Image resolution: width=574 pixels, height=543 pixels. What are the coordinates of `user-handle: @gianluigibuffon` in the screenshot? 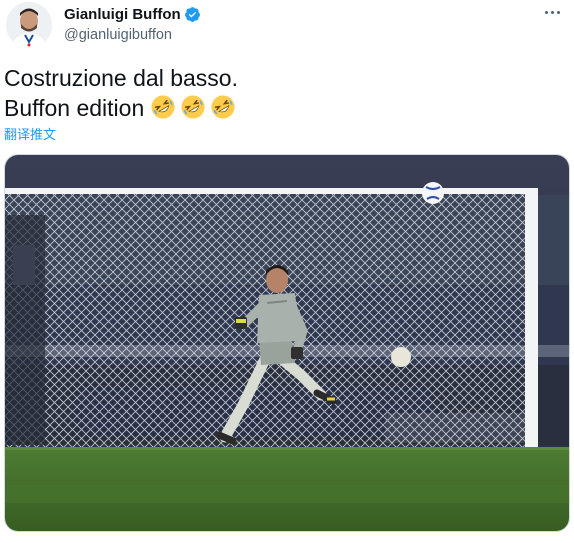 It's located at (132, 35).